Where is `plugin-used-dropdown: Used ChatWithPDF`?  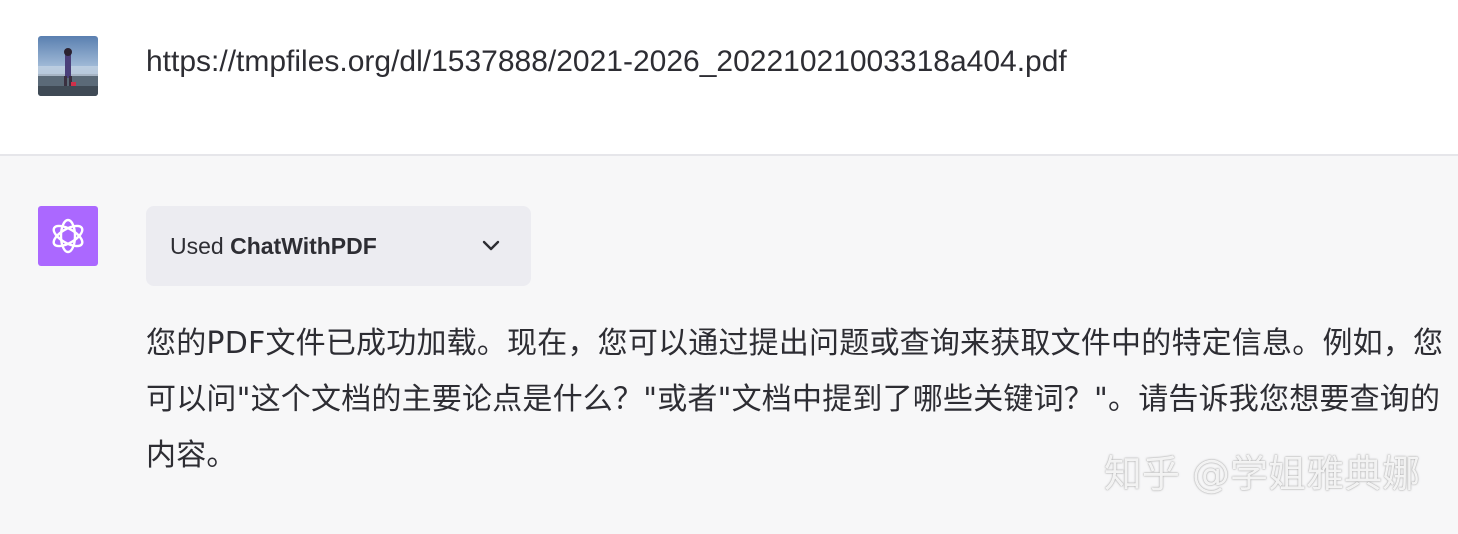
plugin-used-dropdown: Used ChatWithPDF is located at coordinates (338, 246).